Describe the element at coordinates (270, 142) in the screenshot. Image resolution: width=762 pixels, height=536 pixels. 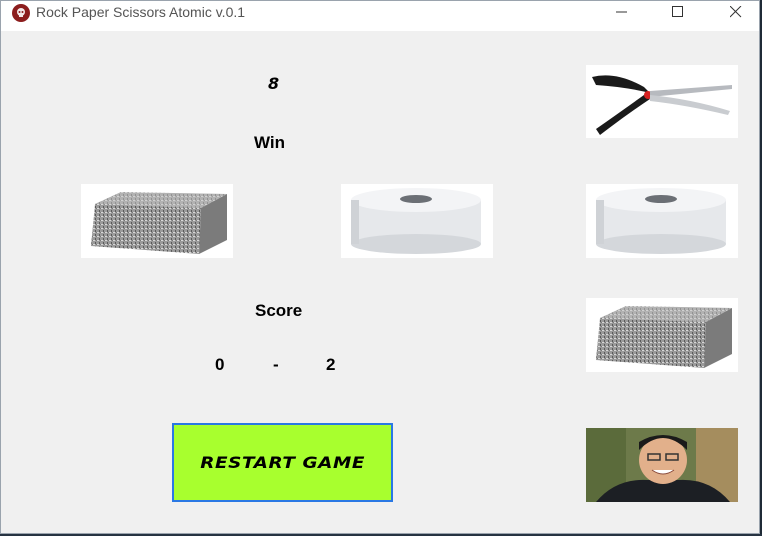
I see `round-result: Win` at that location.